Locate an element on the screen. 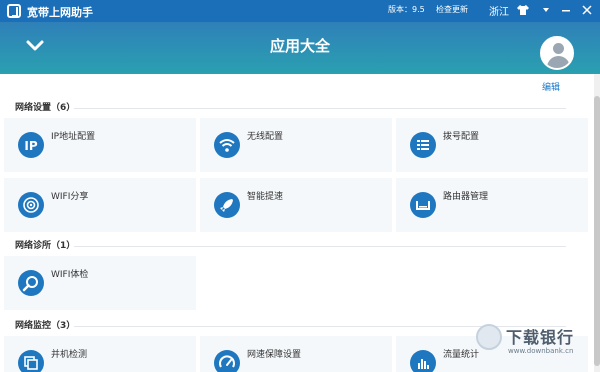 This screenshot has height=372, width=600. multi-device-icon is located at coordinates (31, 361).